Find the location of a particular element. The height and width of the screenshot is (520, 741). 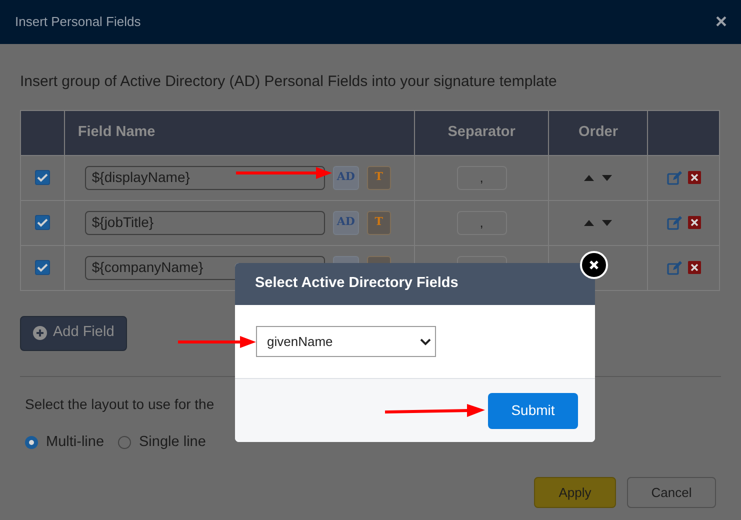

radio-label: Single line is located at coordinates (172, 442).